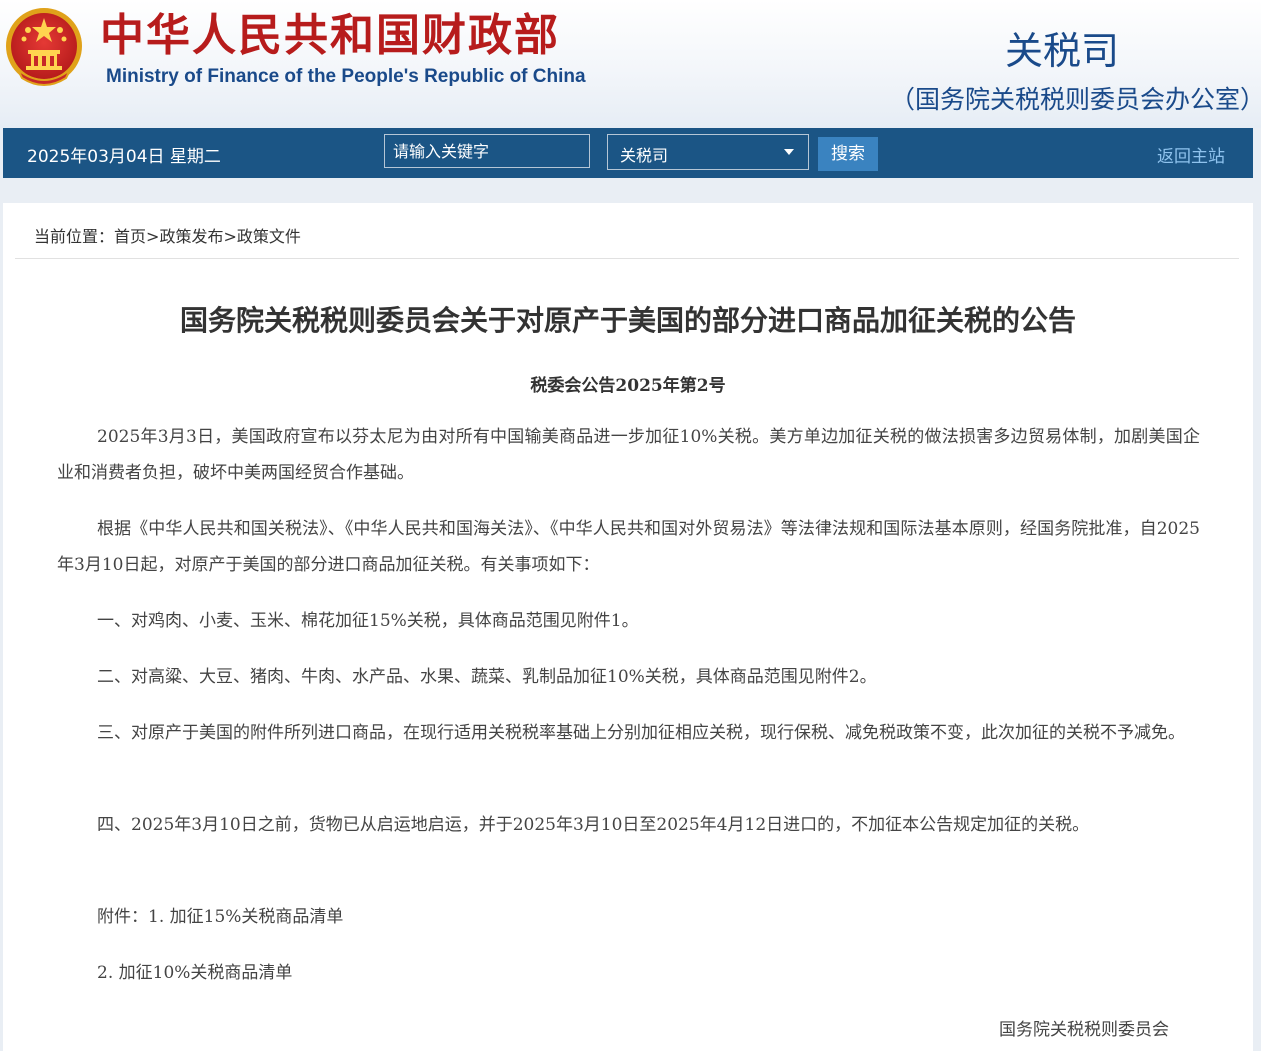 The width and height of the screenshot is (1261, 1051). I want to click on attachment-1-link: 附件：1. 加征15%关税商品清单, so click(628, 917).